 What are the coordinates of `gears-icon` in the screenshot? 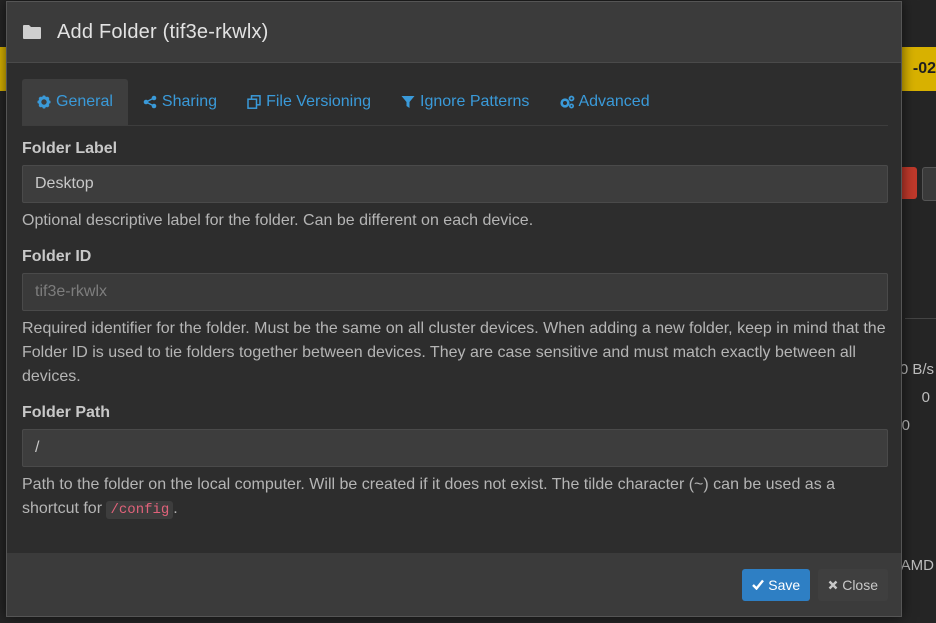 It's located at (567, 102).